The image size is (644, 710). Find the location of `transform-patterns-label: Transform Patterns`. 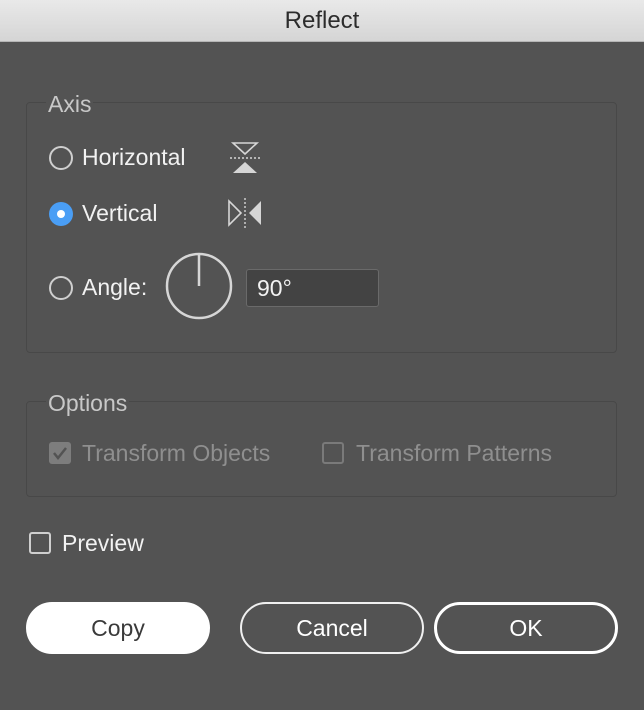

transform-patterns-label: Transform Patterns is located at coordinates (454, 453).